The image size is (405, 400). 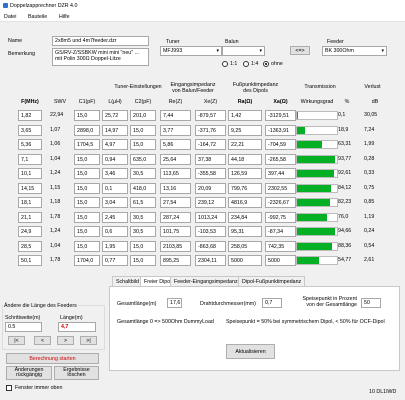 What do you see at coordinates (60, 102) in the screenshot?
I see `column-header-swv: SWV` at bounding box center [60, 102].